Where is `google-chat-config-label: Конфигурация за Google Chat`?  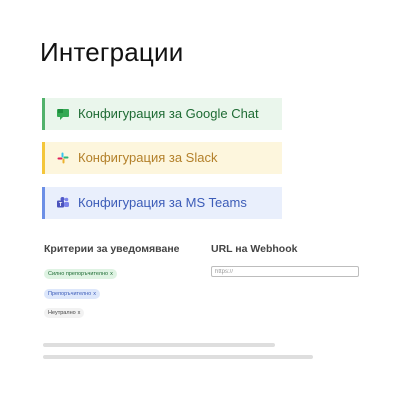
google-chat-config-label: Конфигурация за Google Chat is located at coordinates (168, 113).